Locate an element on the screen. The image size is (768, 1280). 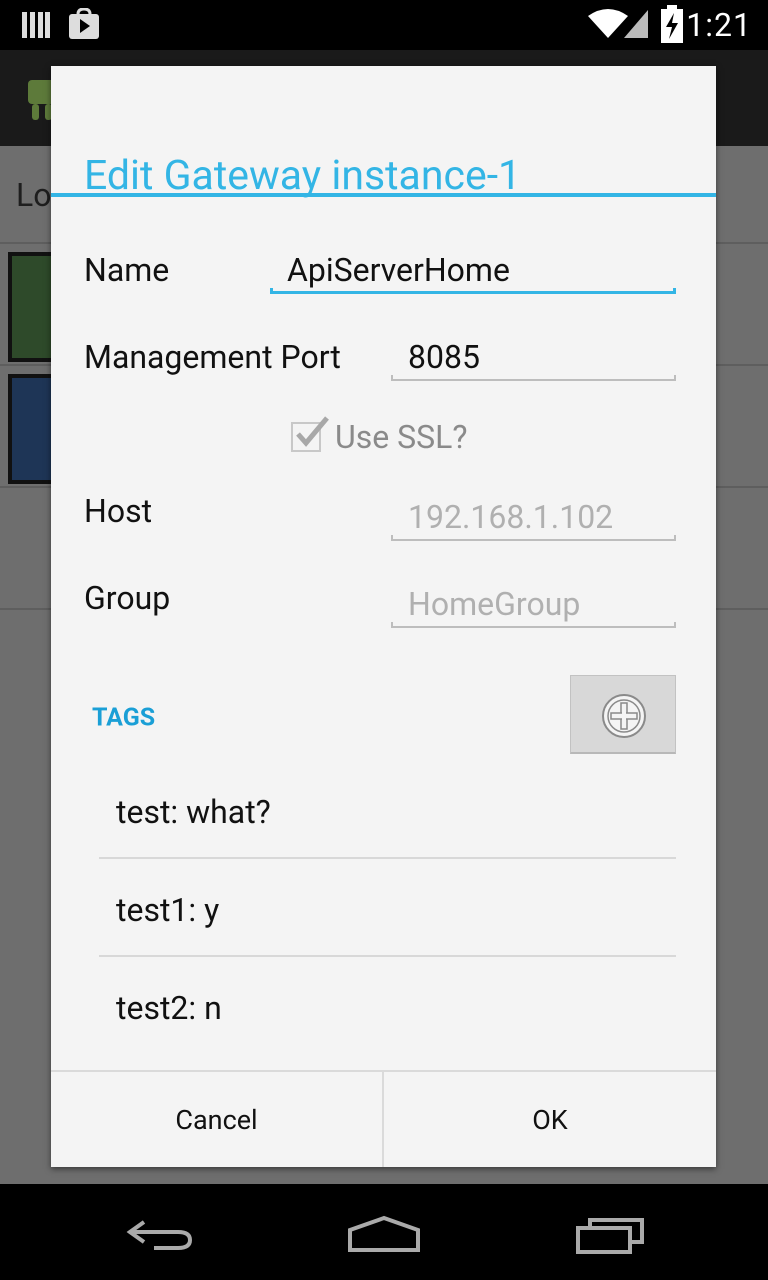
tag-text: test: what? is located at coordinates (193, 812).